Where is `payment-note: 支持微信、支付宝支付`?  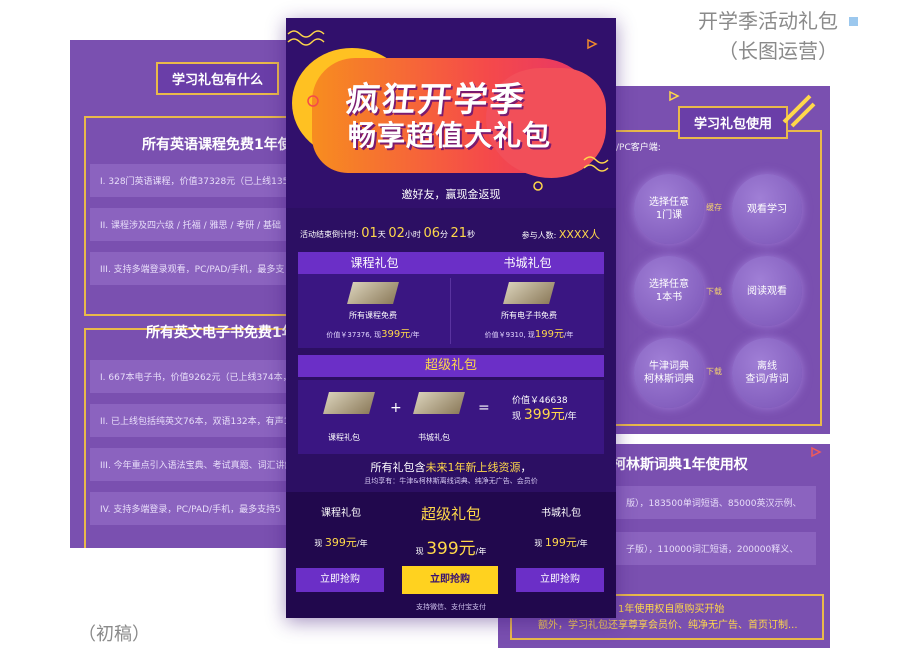 payment-note: 支持微信、支付宝支付 is located at coordinates (451, 607).